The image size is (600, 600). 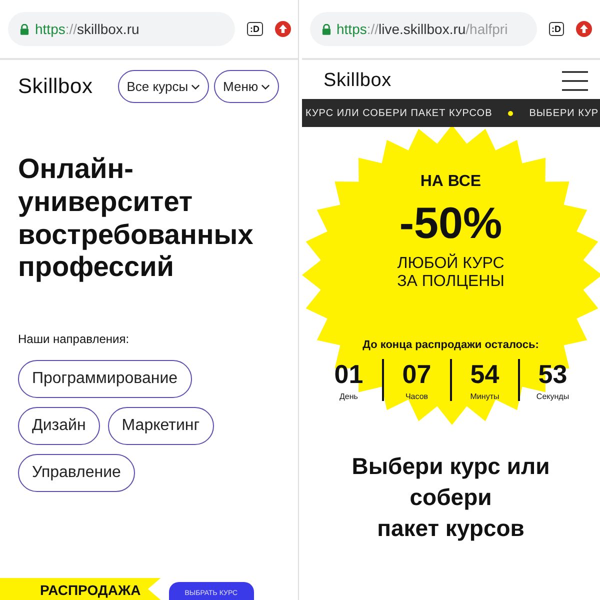 I want to click on url-text: https://live.skillbox.ru/halfpri, so click(x=422, y=29).